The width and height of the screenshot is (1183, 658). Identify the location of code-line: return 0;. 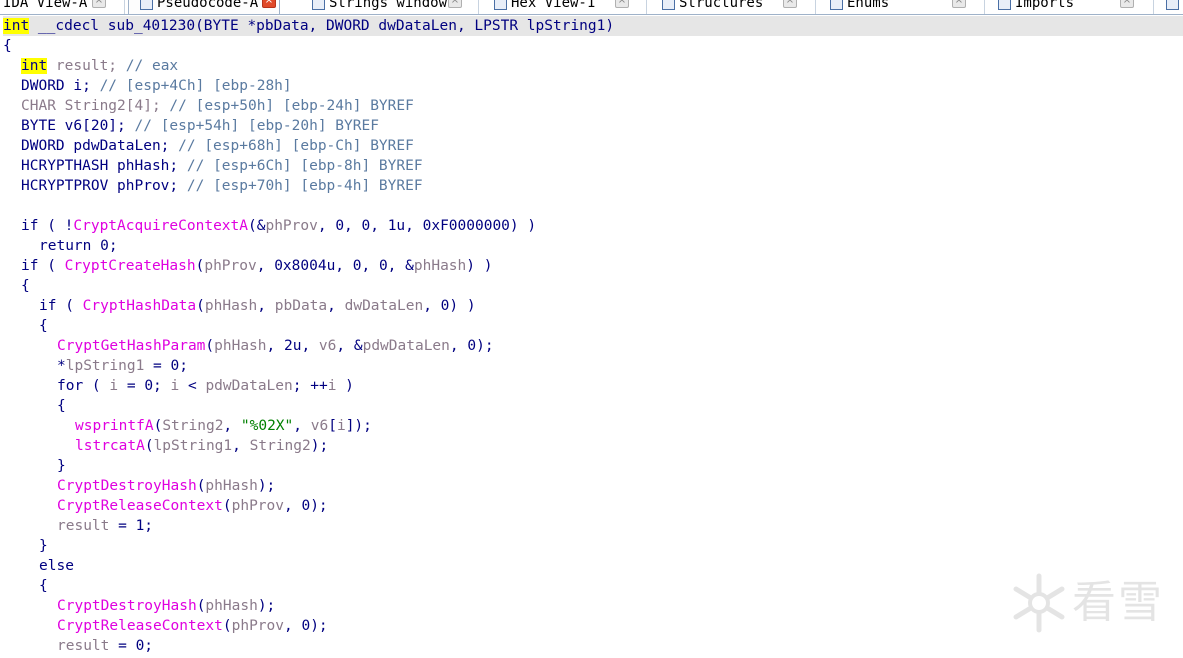
(78, 246).